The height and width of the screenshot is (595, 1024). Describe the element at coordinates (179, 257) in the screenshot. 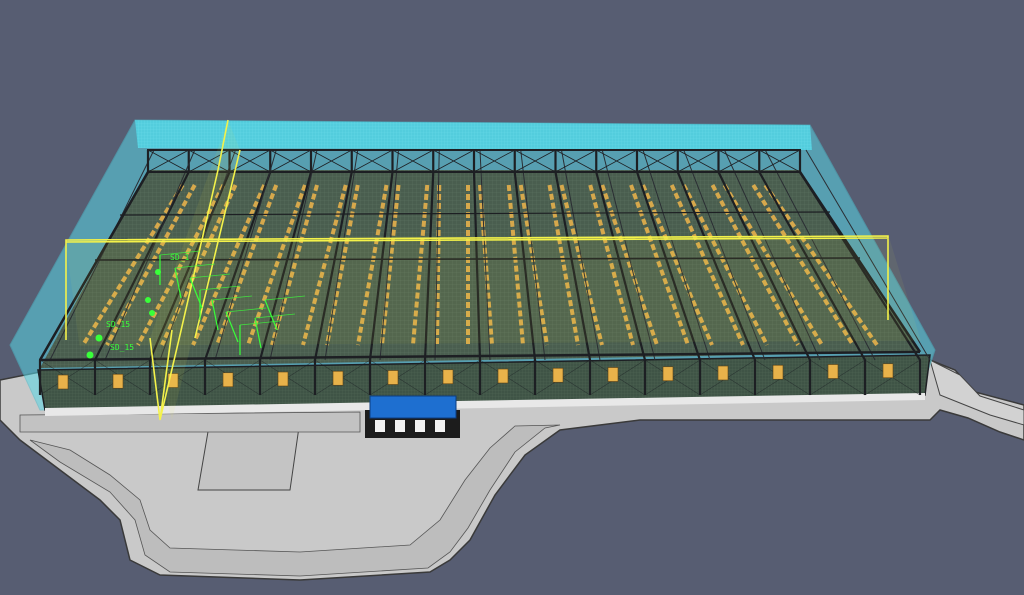

I see `annotation-label: SD_1` at that location.